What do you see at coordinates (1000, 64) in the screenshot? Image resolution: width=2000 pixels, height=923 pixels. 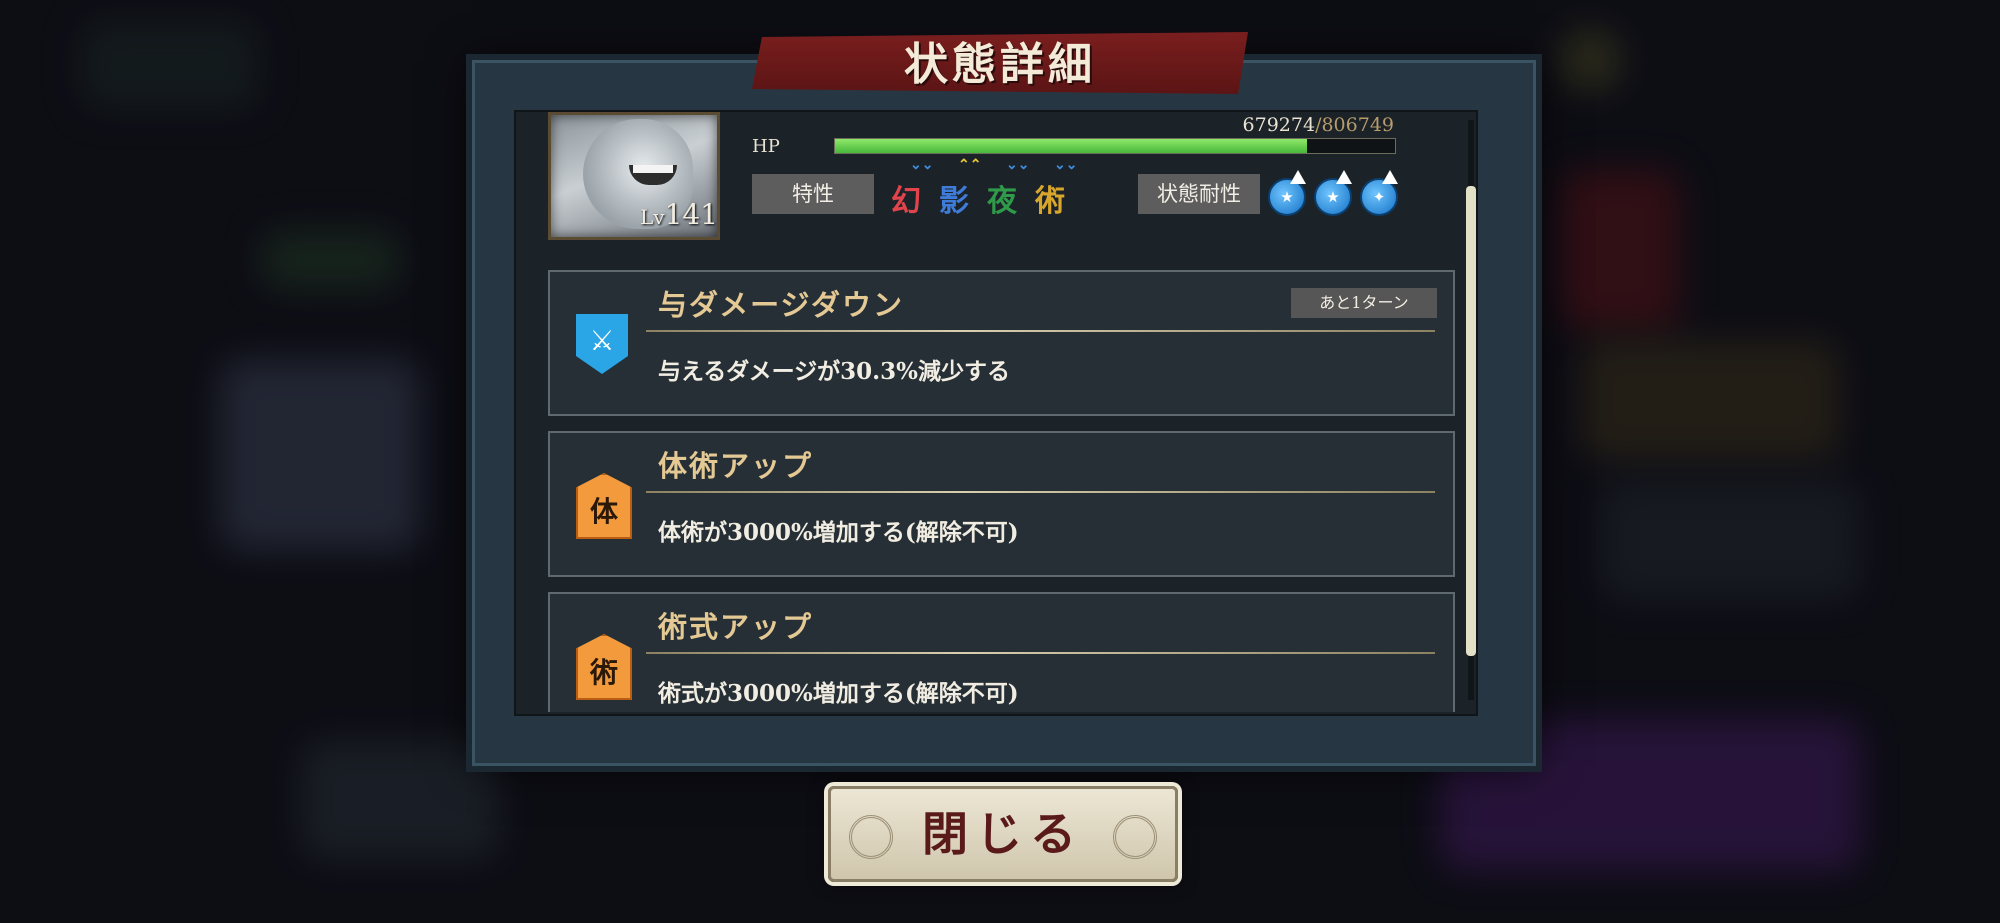 I see `dialog-title: 状態詳細` at bounding box center [1000, 64].